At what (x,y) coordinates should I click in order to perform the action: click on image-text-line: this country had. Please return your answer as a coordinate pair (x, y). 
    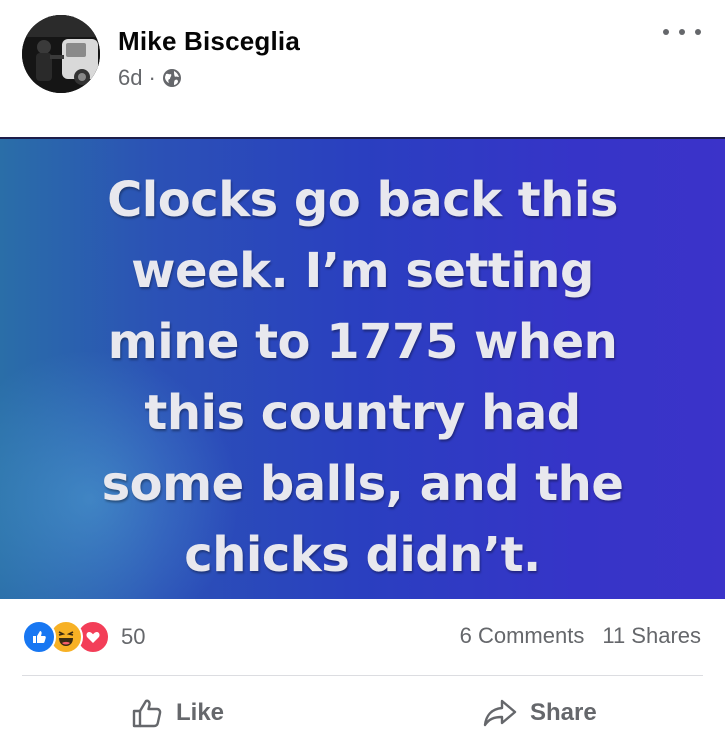
    Looking at the image, I should click on (362, 413).